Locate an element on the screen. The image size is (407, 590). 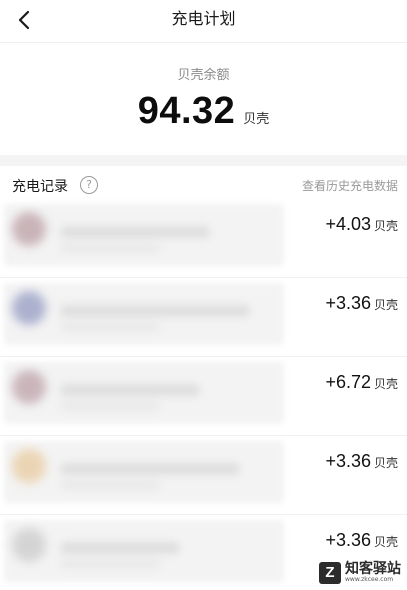
top-nav-bar: 充电计划 is located at coordinates (203, 21).